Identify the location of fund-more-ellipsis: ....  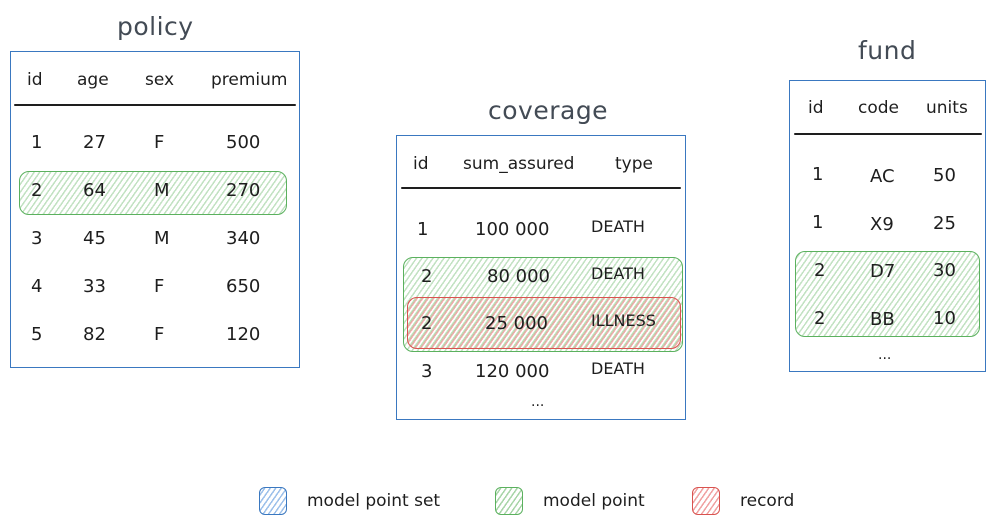
(885, 355).